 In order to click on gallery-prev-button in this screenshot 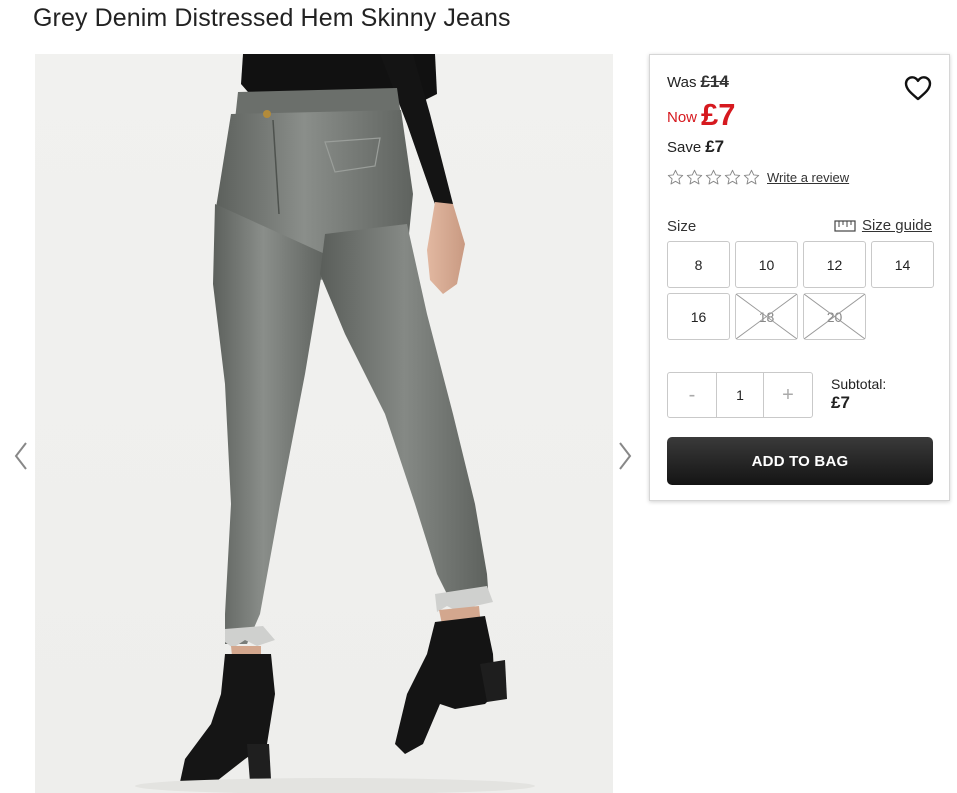, I will do `click(22, 456)`.